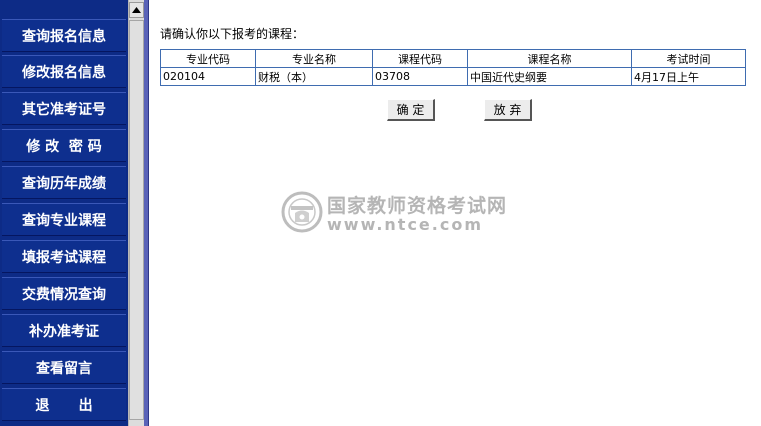  I want to click on nav-query-registration: 查询报名信息, so click(64, 35).